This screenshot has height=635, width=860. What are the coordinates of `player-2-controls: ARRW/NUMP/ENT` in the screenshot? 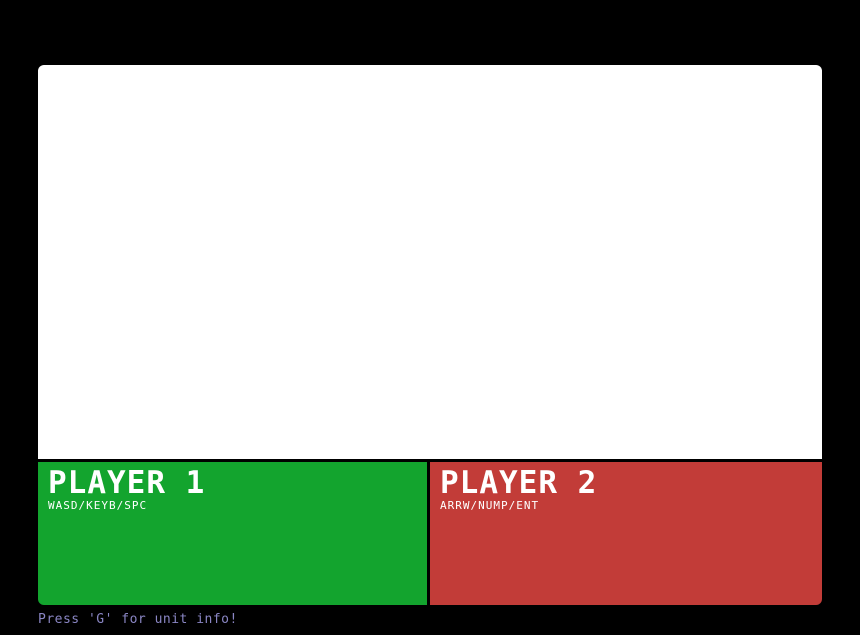 It's located at (490, 505).